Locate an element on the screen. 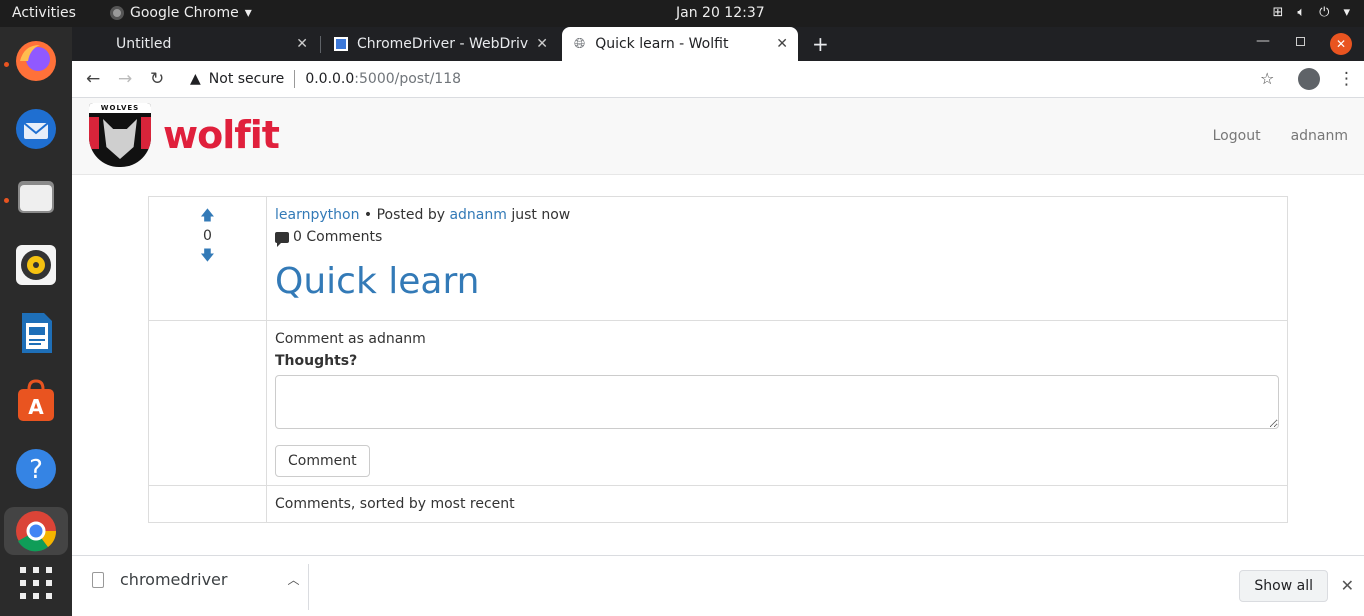 The width and height of the screenshot is (1364, 616). comments-count-line: 0 Comments is located at coordinates (777, 238).